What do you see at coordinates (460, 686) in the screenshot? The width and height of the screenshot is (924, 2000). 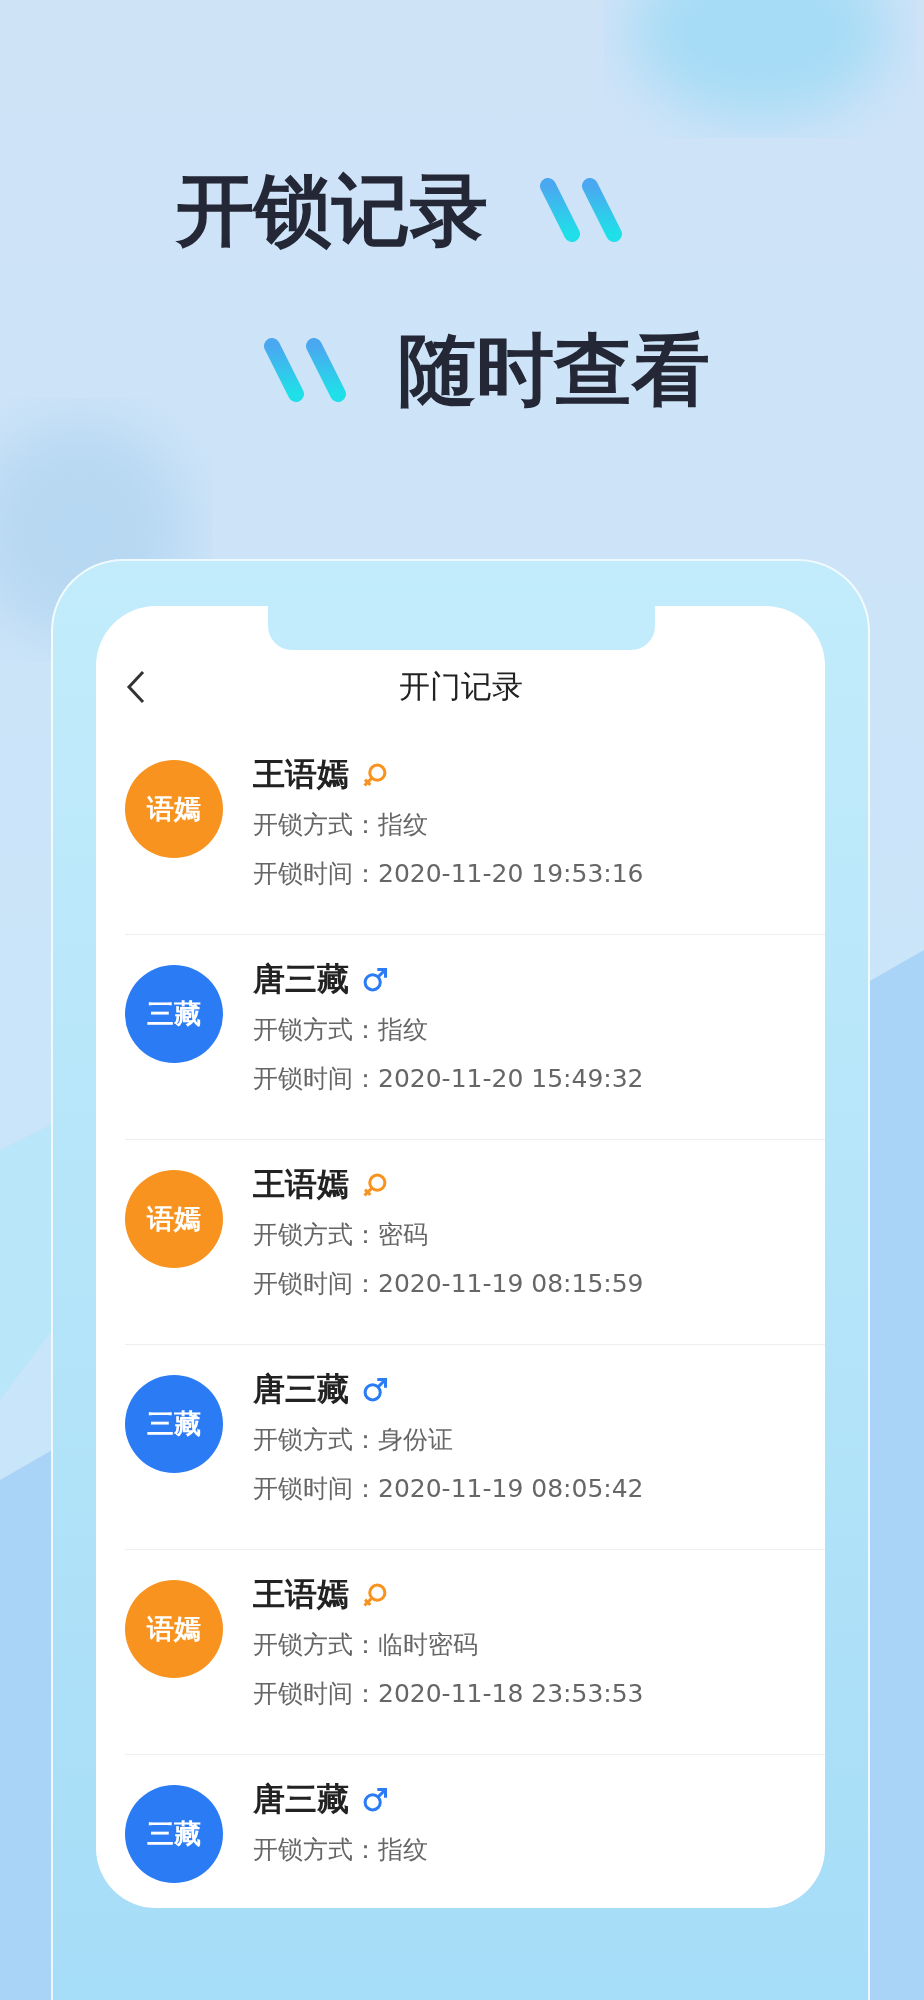 I see `page-title: 开门记录` at bounding box center [460, 686].